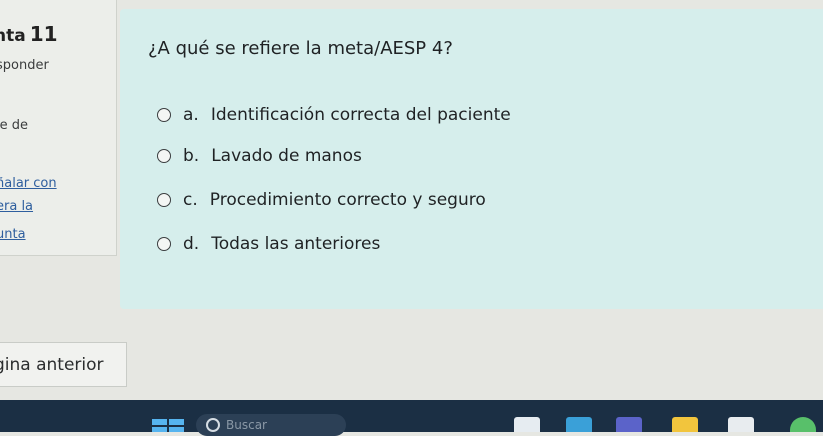 The width and height of the screenshot is (823, 436). Describe the element at coordinates (741, 424) in the screenshot. I see `store-icon` at that location.